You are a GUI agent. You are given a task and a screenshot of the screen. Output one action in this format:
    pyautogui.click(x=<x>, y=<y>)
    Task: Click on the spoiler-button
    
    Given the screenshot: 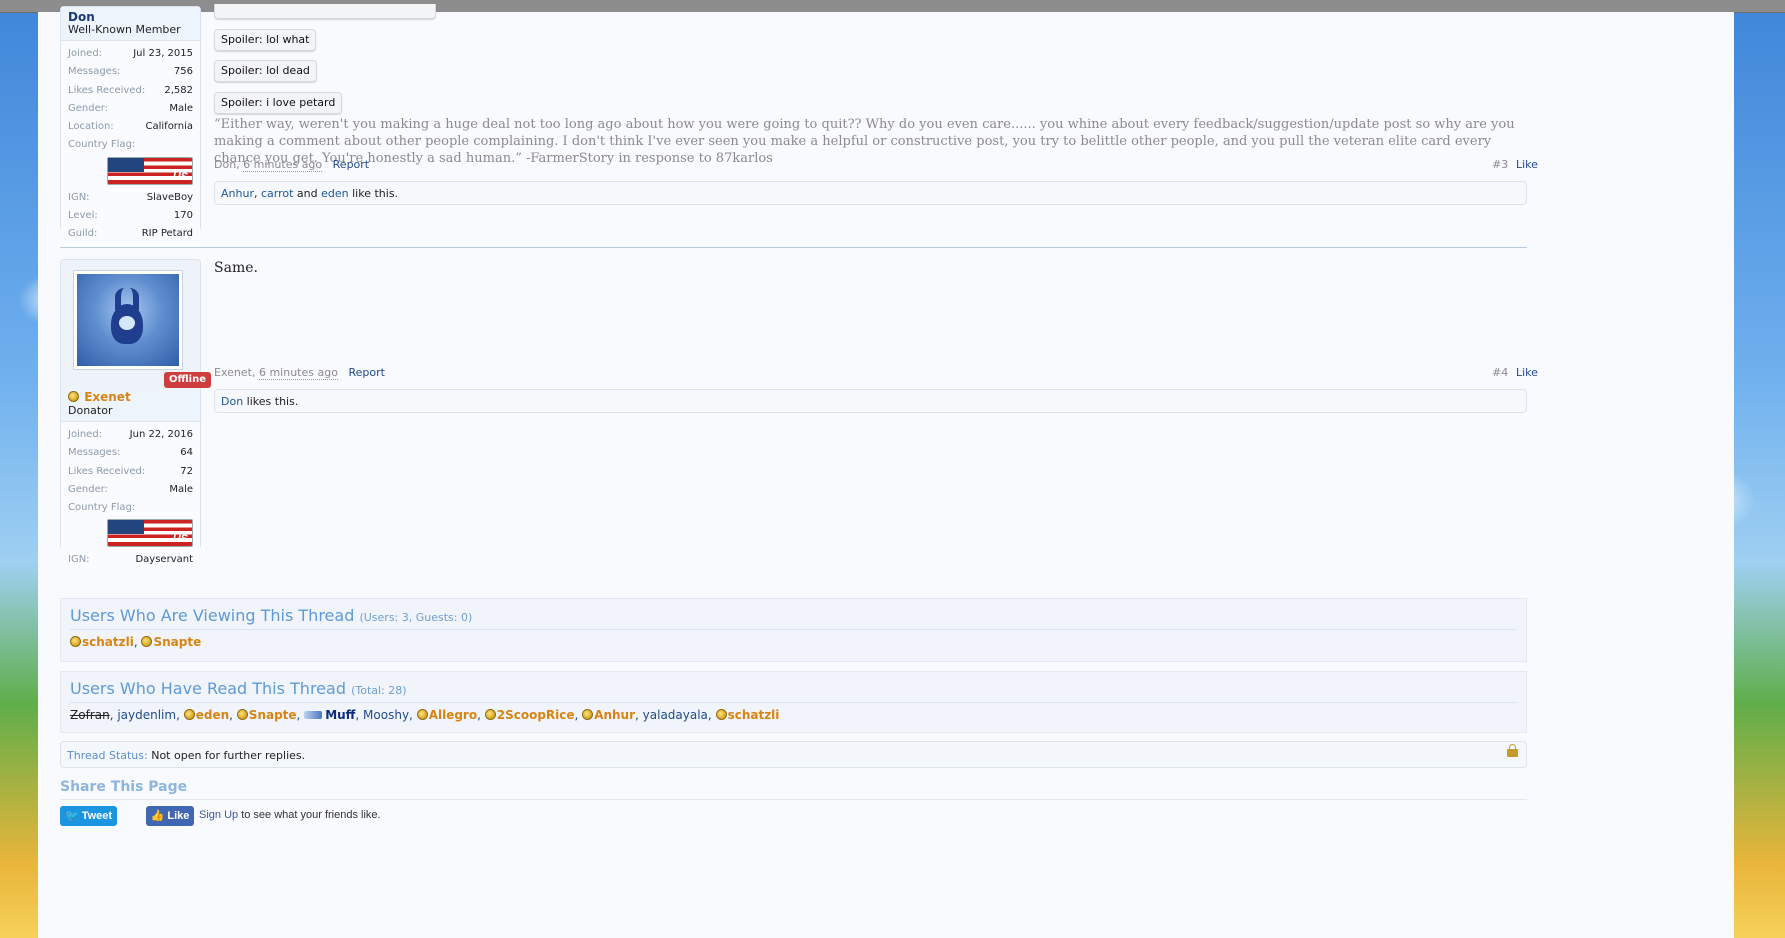 What is the action you would take?
    pyautogui.click(x=325, y=11)
    